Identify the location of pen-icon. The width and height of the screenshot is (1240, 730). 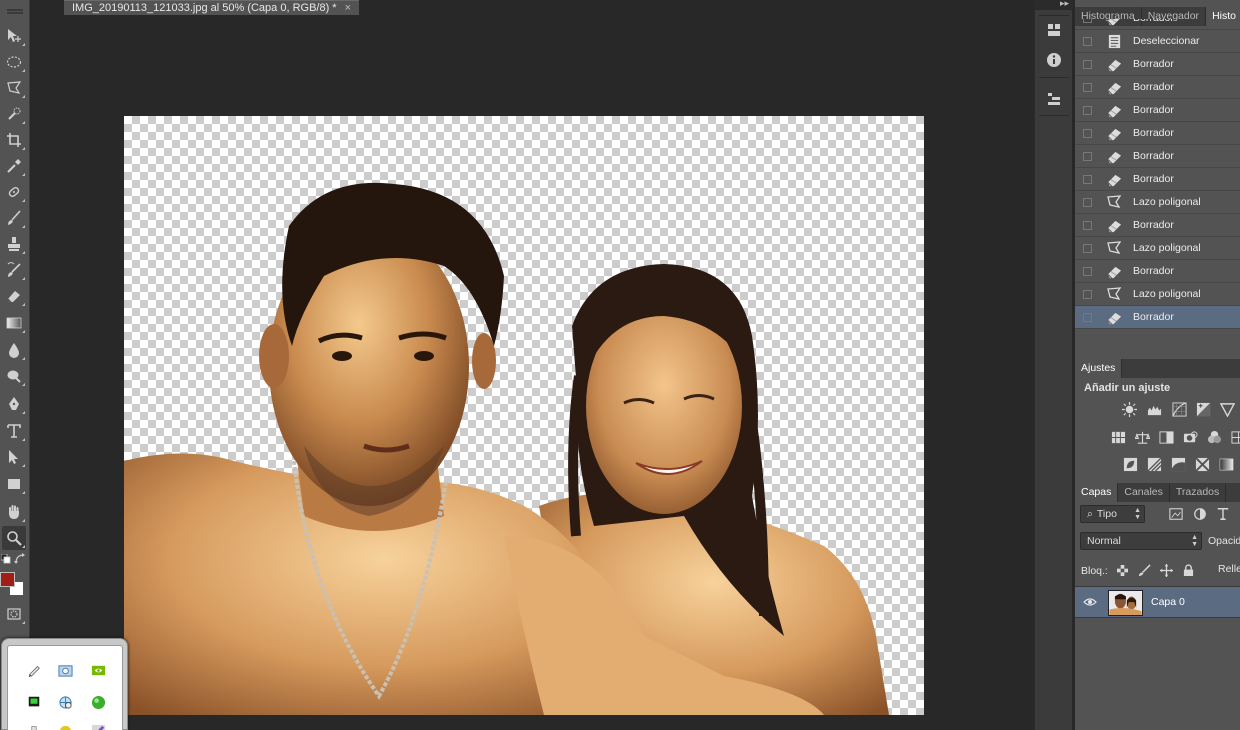
(14, 404).